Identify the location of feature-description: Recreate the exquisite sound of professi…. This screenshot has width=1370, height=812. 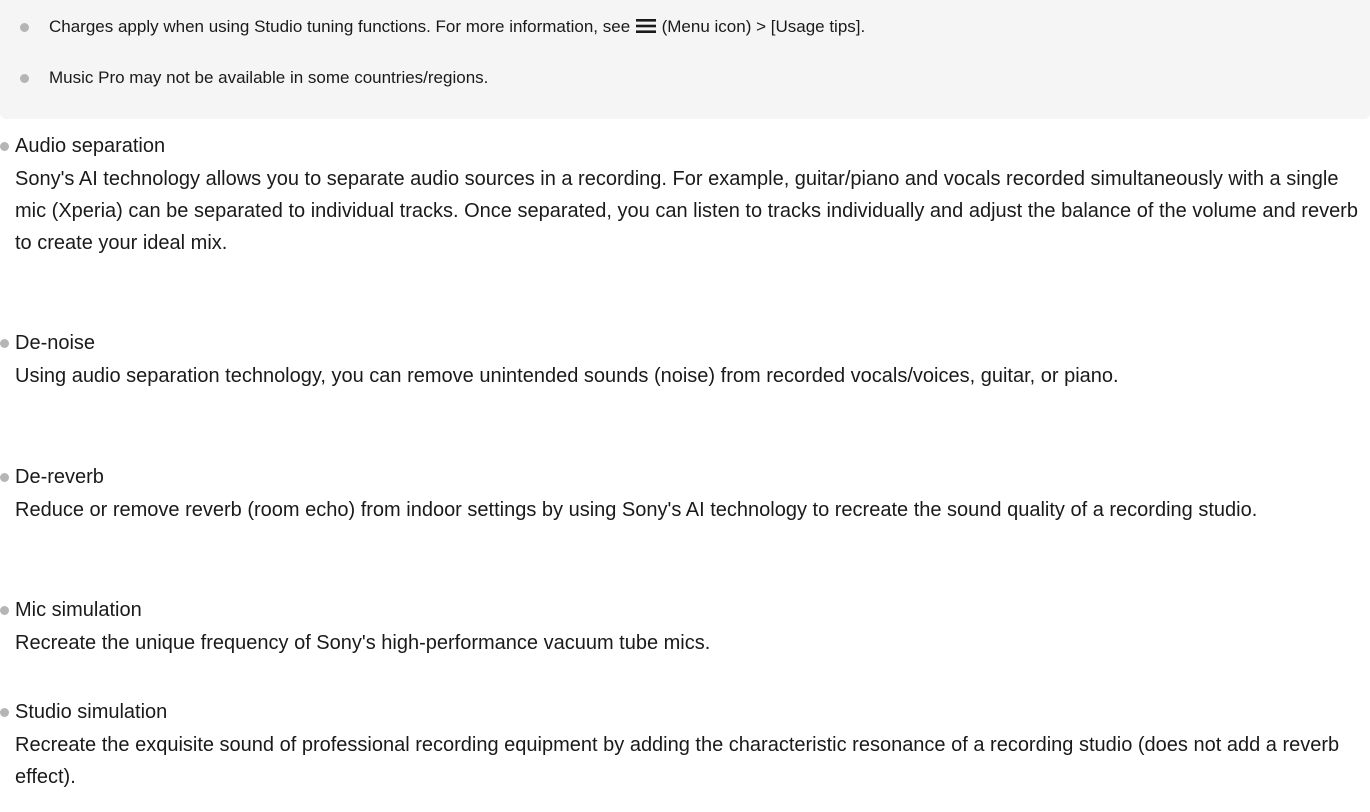
(677, 761).